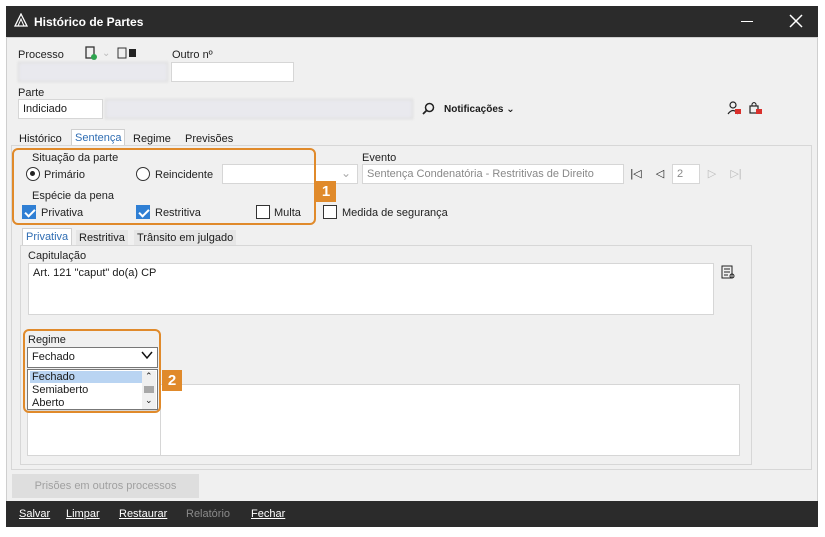 This screenshot has width=825, height=537. What do you see at coordinates (31, 93) in the screenshot?
I see `parte-label: Parte` at bounding box center [31, 93].